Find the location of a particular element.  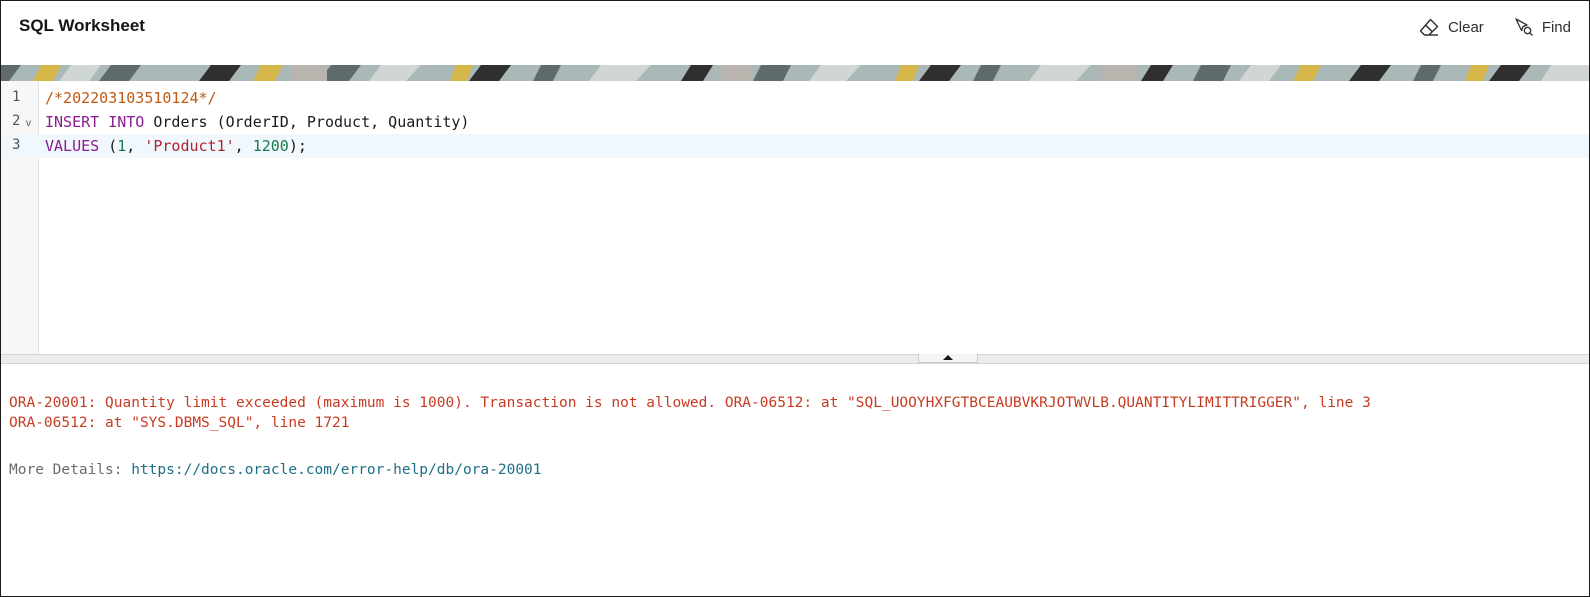

sql-number: 1 is located at coordinates (122, 146).